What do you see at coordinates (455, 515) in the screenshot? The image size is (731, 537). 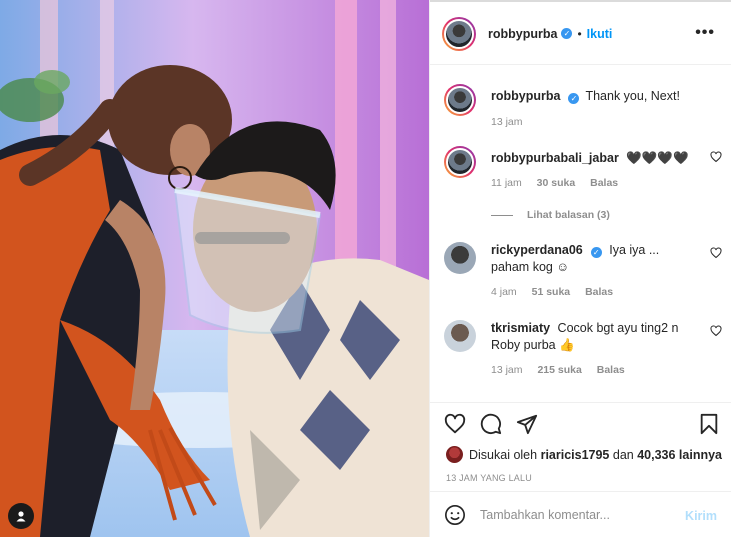 I see `emoji-icon` at bounding box center [455, 515].